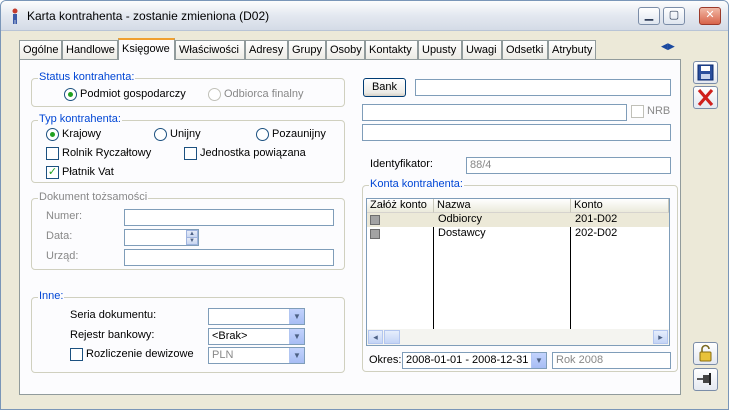  I want to click on cancel-button, so click(705, 97).